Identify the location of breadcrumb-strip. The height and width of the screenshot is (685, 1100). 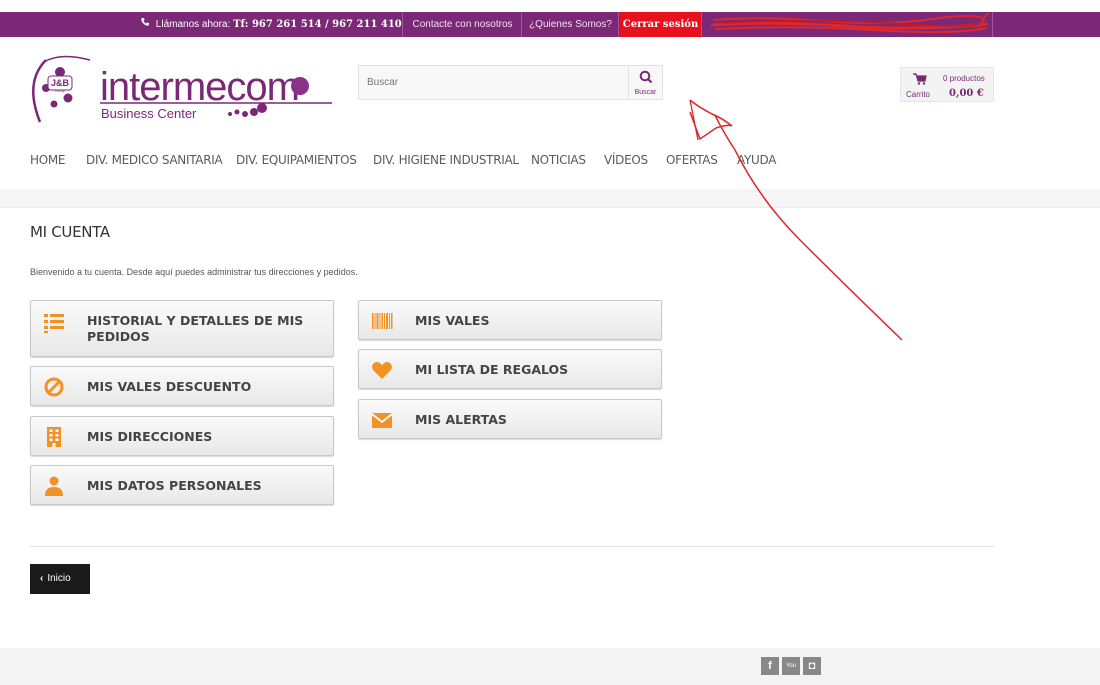
(550, 198).